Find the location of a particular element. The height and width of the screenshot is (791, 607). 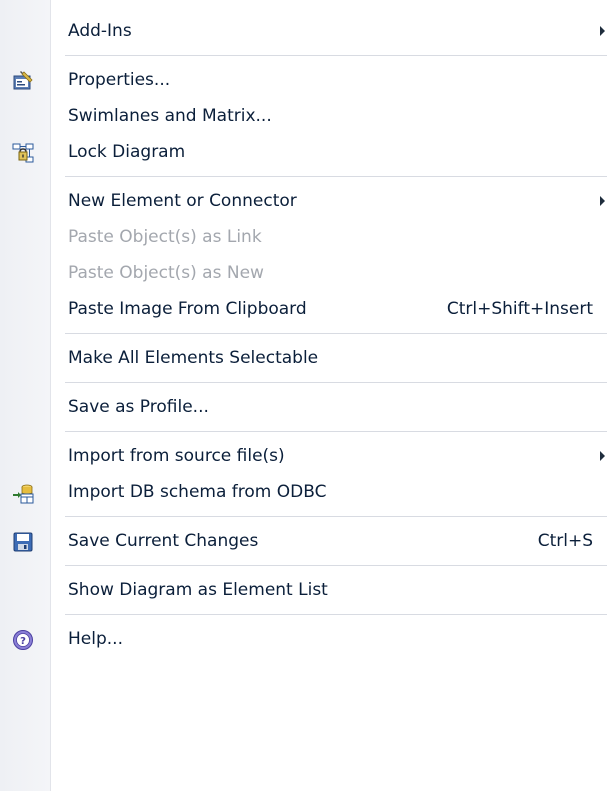

save-icon is located at coordinates (23, 541).